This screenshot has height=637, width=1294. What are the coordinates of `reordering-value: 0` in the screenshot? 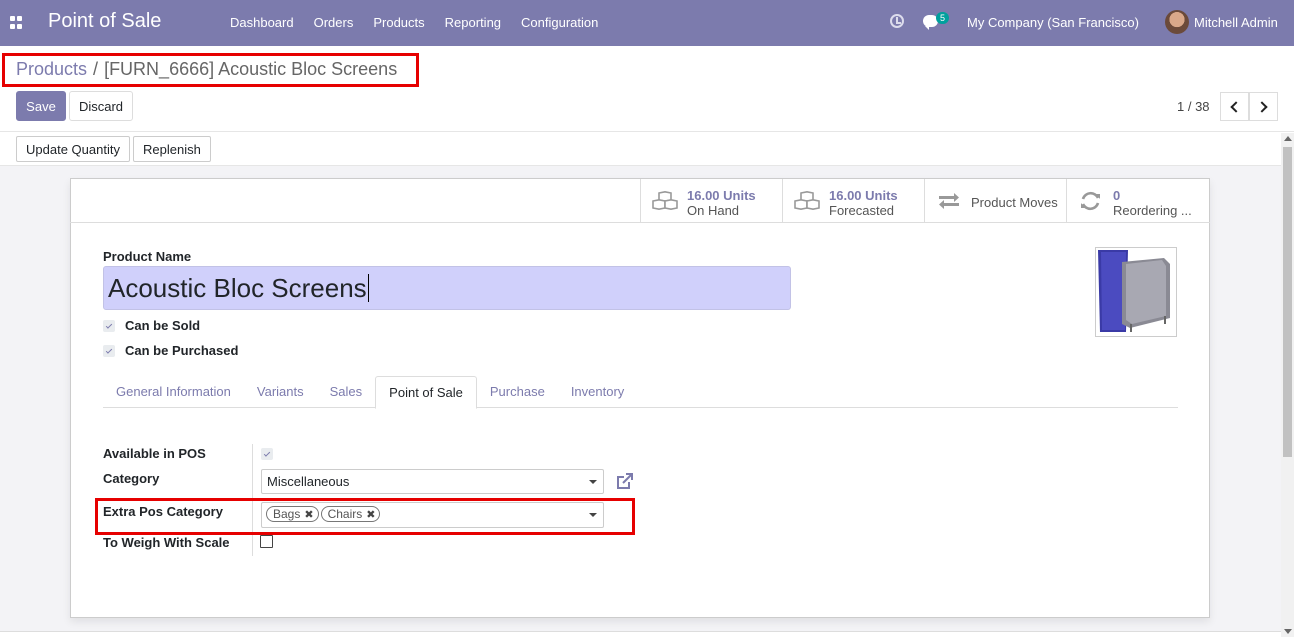 It's located at (1117, 195).